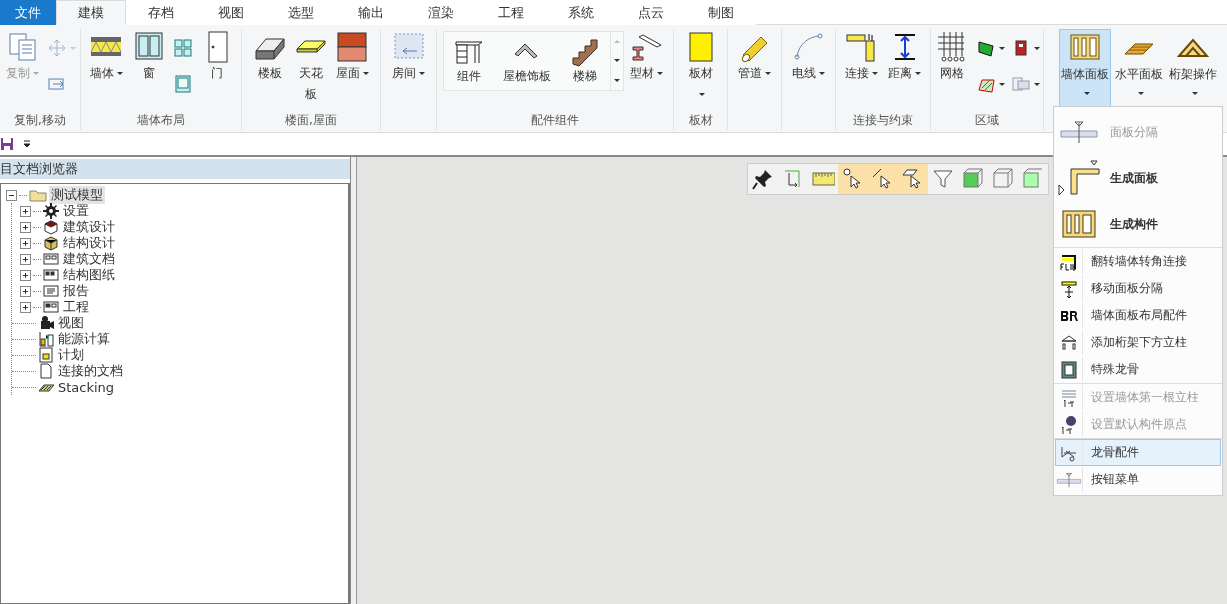  Describe the element at coordinates (700, 68) in the screenshot. I see `ribbon-button: 板材` at that location.